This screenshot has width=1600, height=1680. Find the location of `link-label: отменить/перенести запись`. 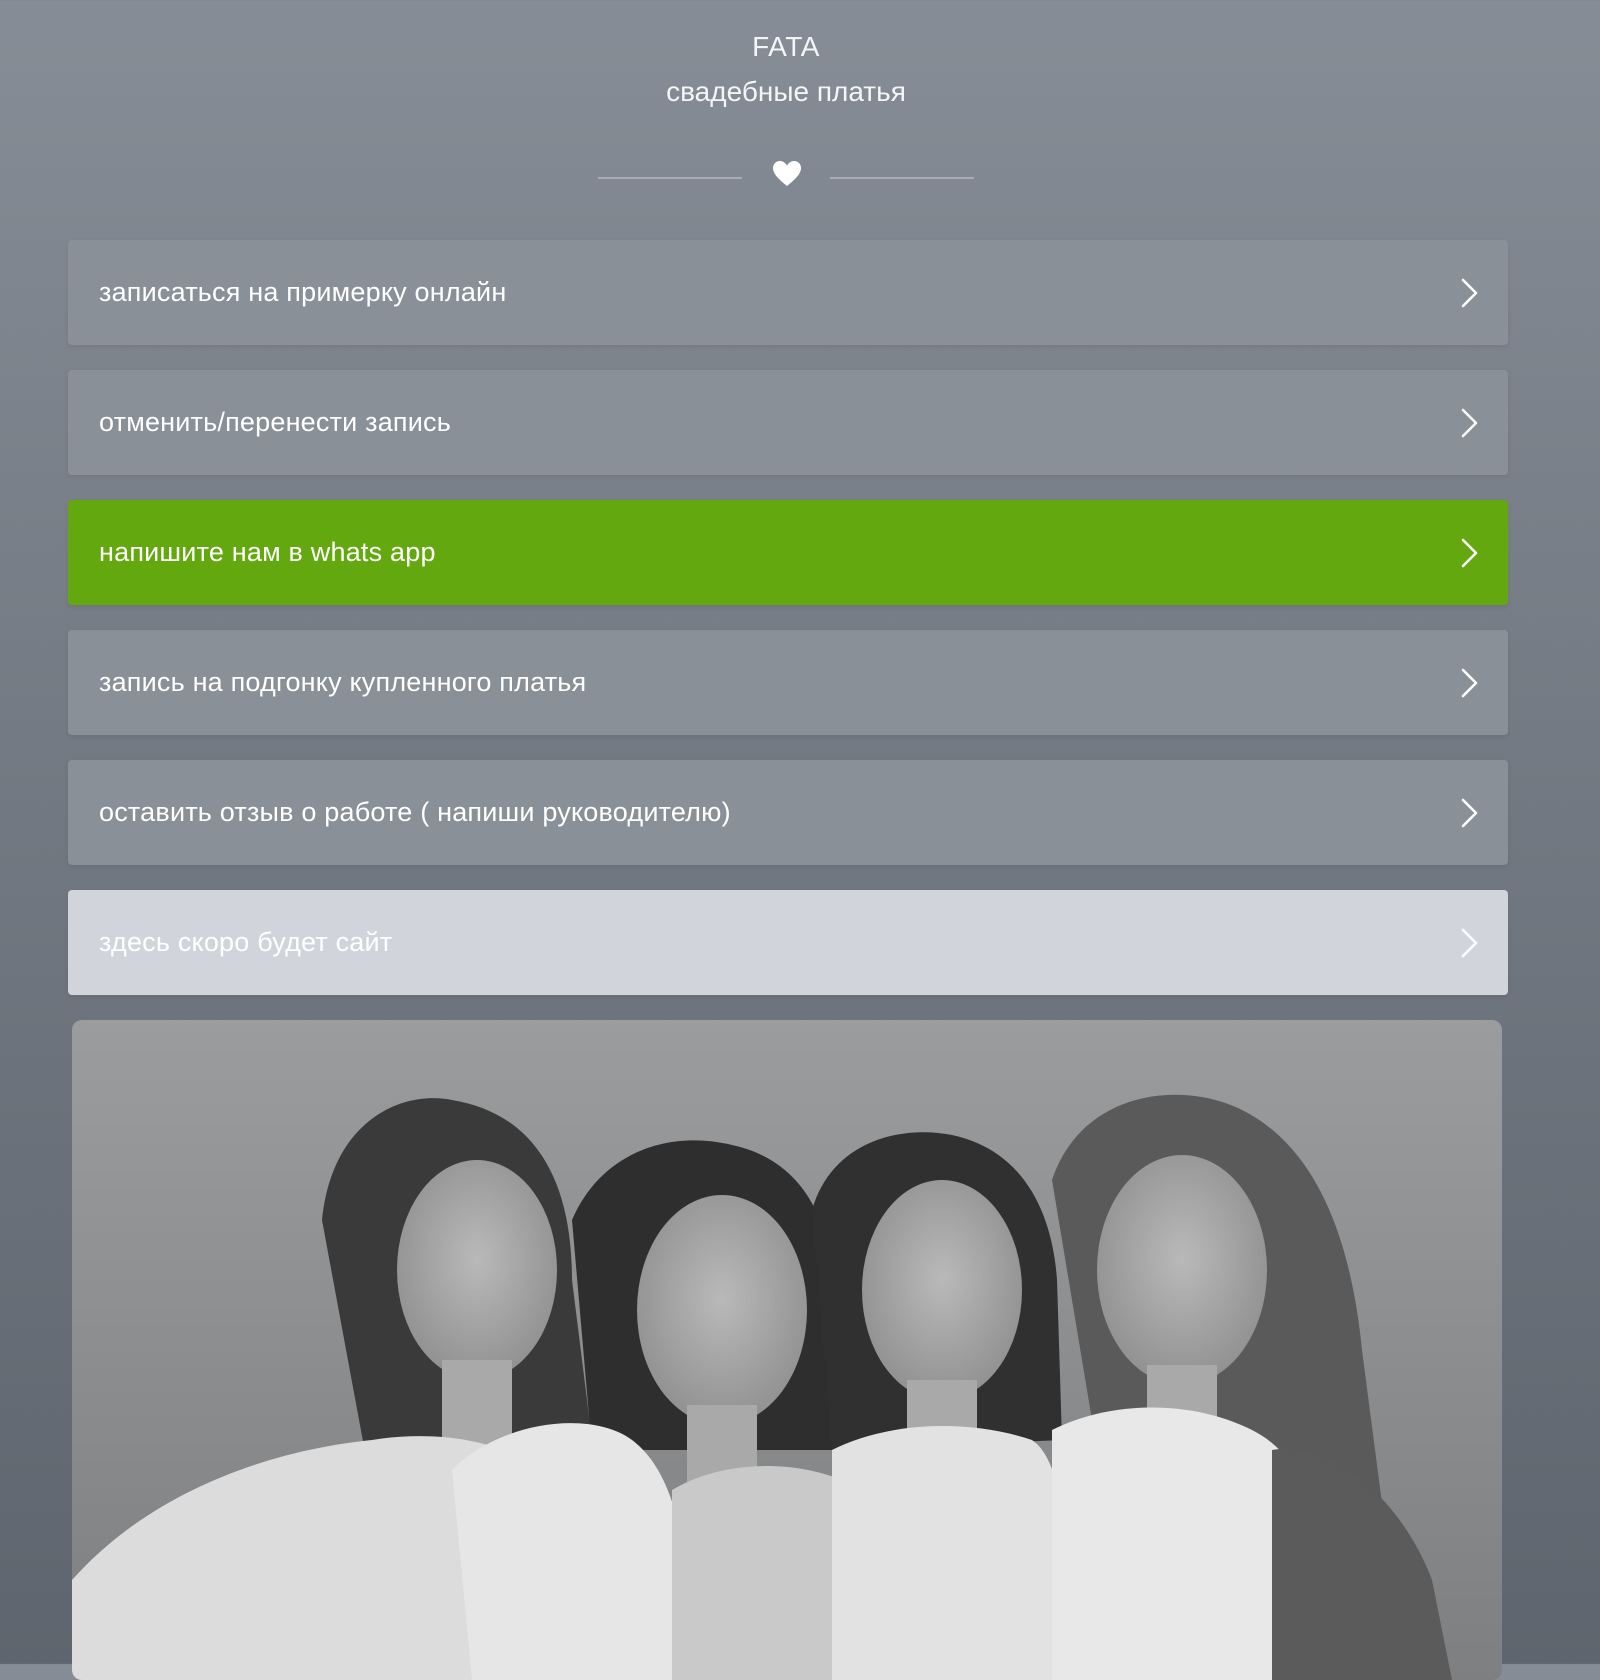

link-label: отменить/перенести запись is located at coordinates (275, 422).